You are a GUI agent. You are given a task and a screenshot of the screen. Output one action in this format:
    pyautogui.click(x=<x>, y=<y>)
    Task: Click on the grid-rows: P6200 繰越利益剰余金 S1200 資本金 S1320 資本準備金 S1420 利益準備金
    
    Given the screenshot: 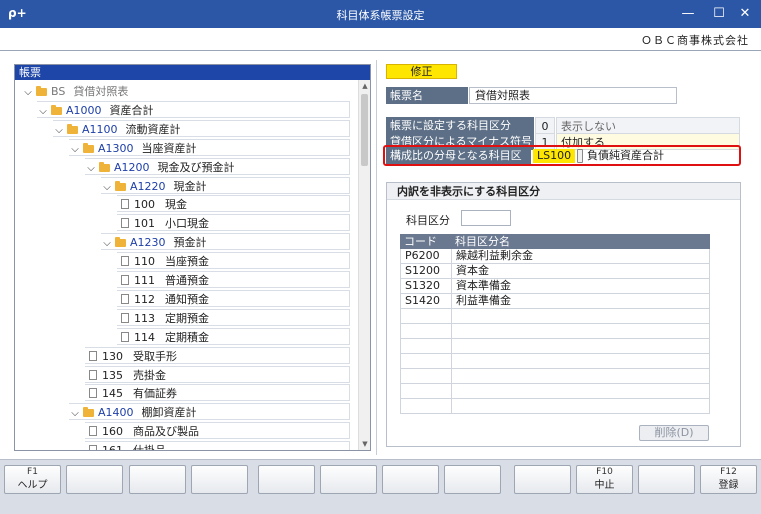 What is the action you would take?
    pyautogui.click(x=555, y=331)
    